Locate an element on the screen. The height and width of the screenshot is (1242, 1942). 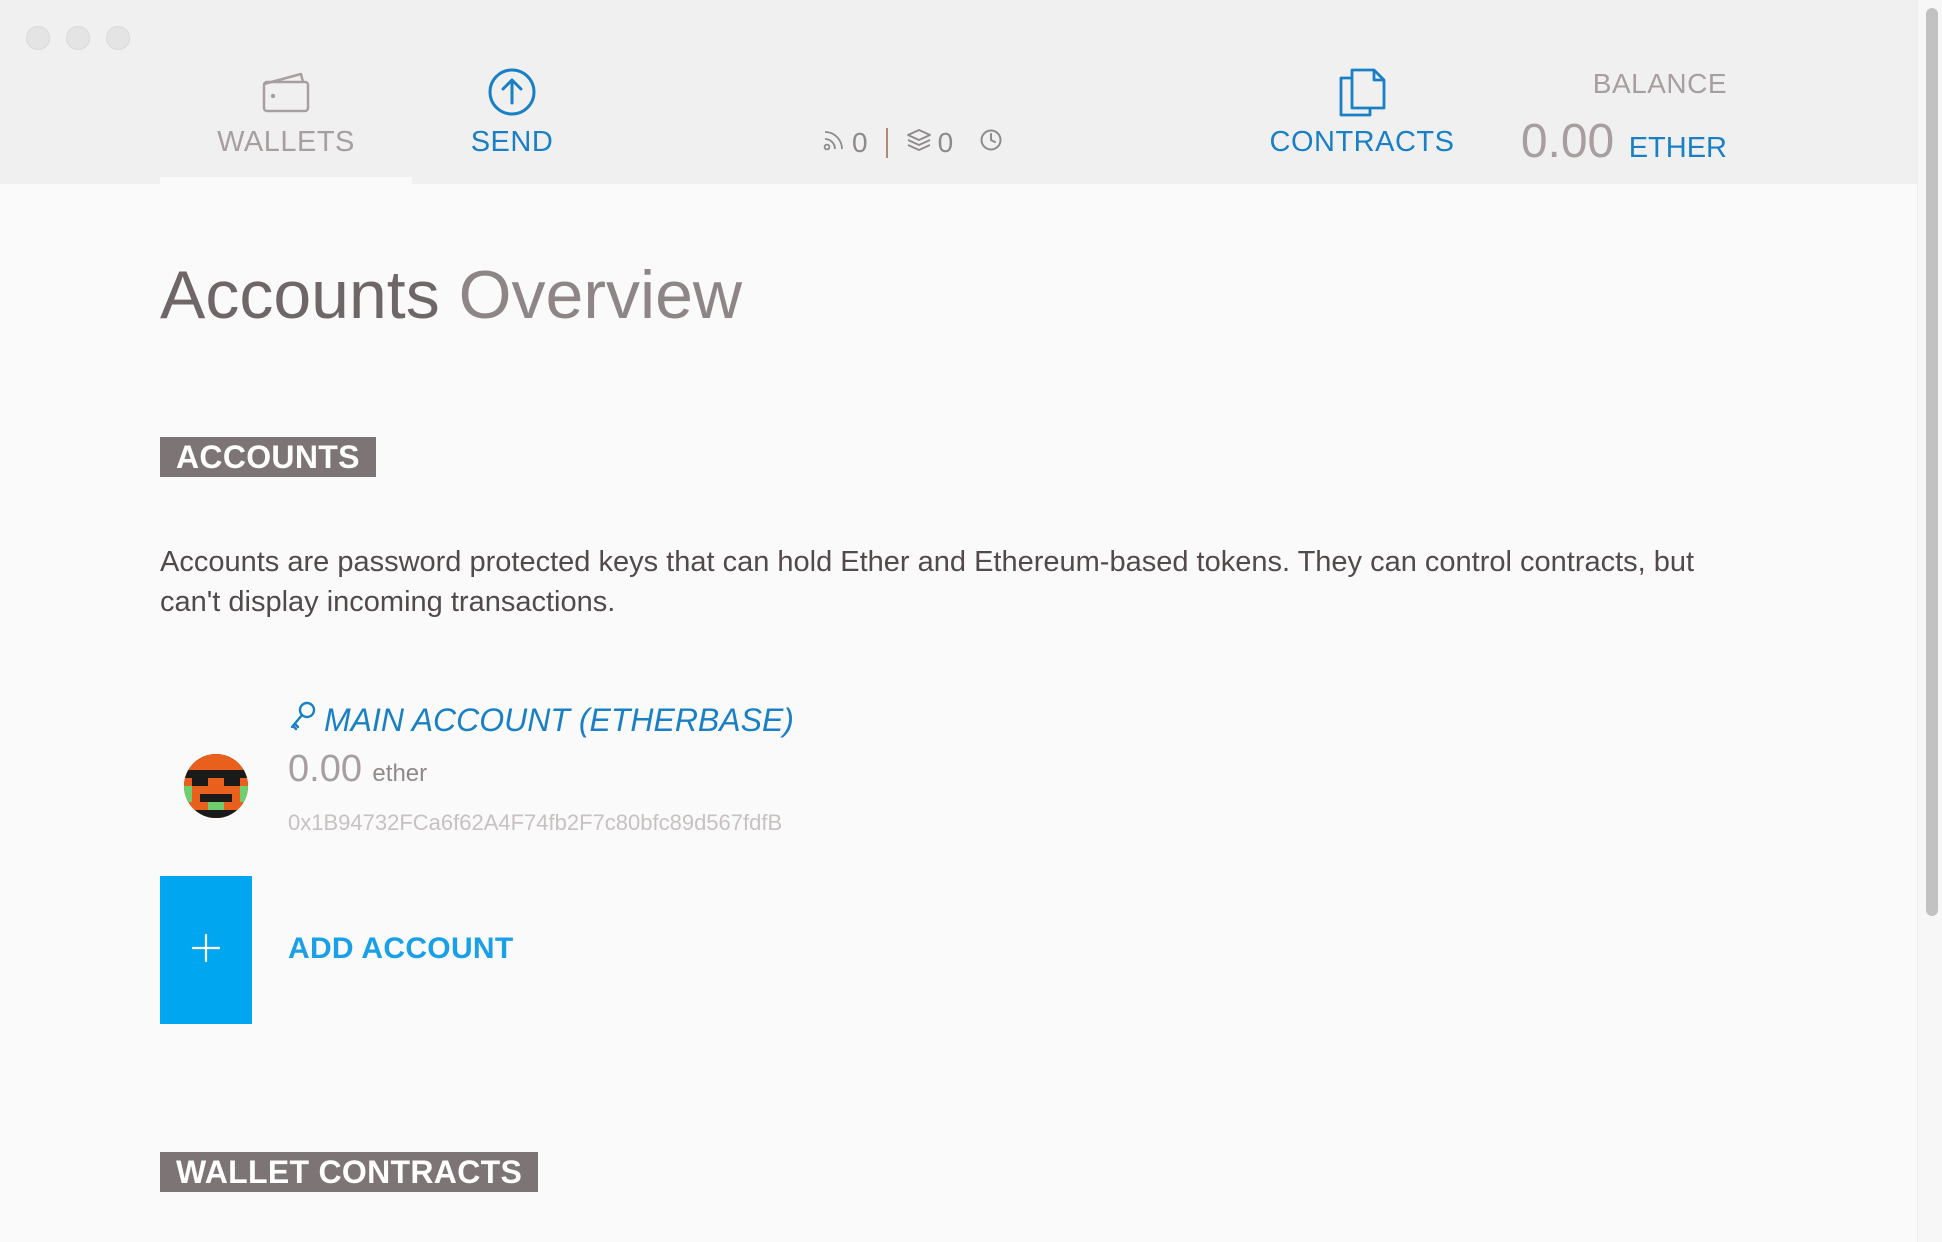
peer-count-value: 0 is located at coordinates (860, 142).